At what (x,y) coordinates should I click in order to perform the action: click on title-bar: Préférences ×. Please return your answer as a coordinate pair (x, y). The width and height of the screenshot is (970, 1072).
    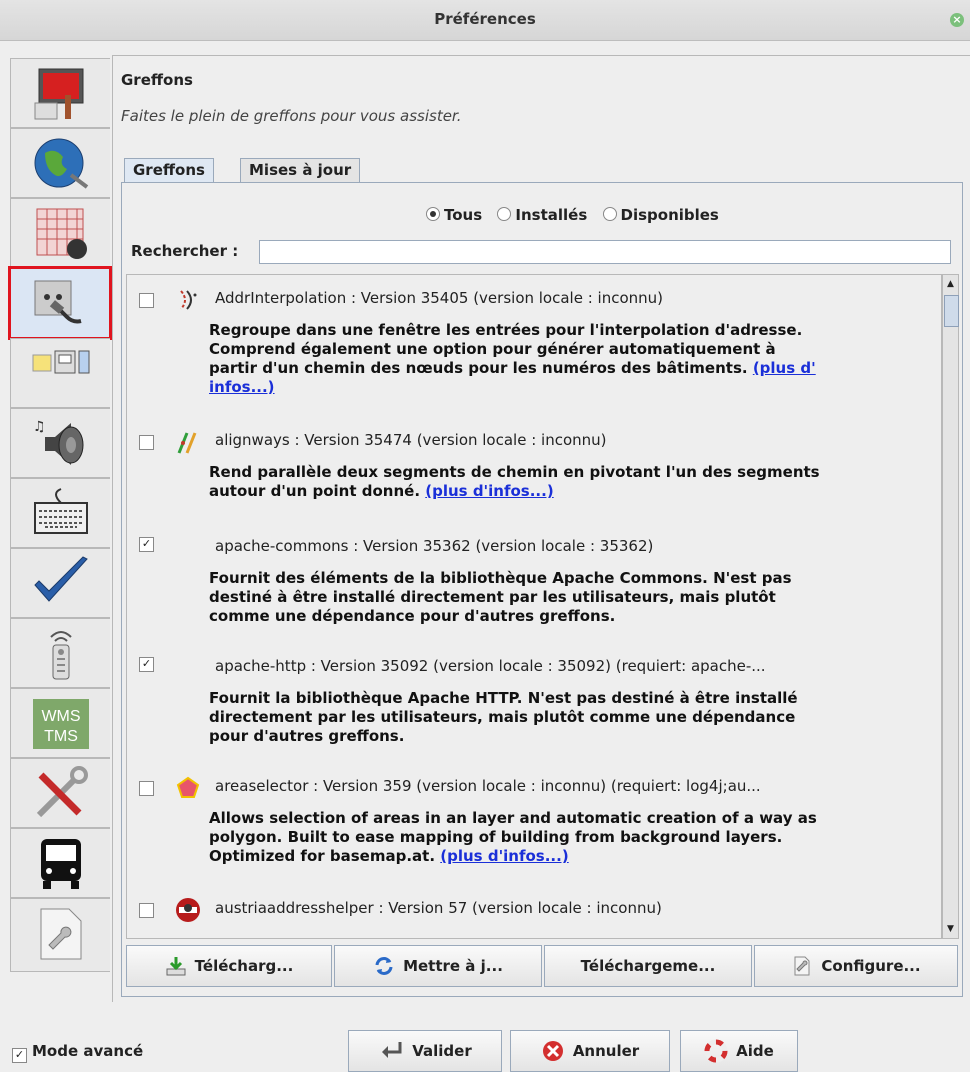
    Looking at the image, I should click on (485, 20).